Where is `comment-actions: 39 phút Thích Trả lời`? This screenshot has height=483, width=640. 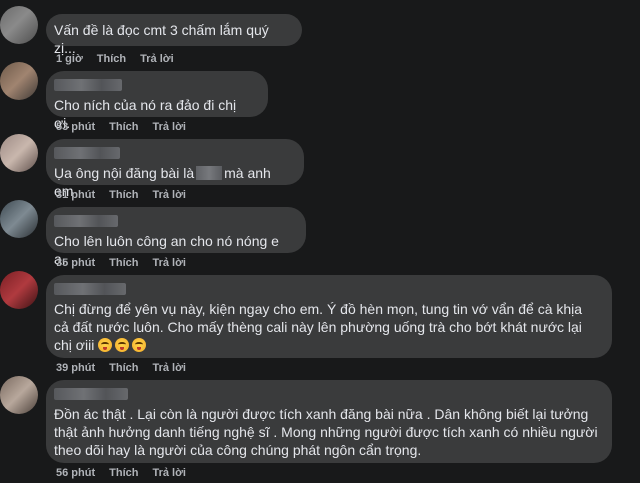
comment-actions: 39 phút Thích Trả lời is located at coordinates (128, 368).